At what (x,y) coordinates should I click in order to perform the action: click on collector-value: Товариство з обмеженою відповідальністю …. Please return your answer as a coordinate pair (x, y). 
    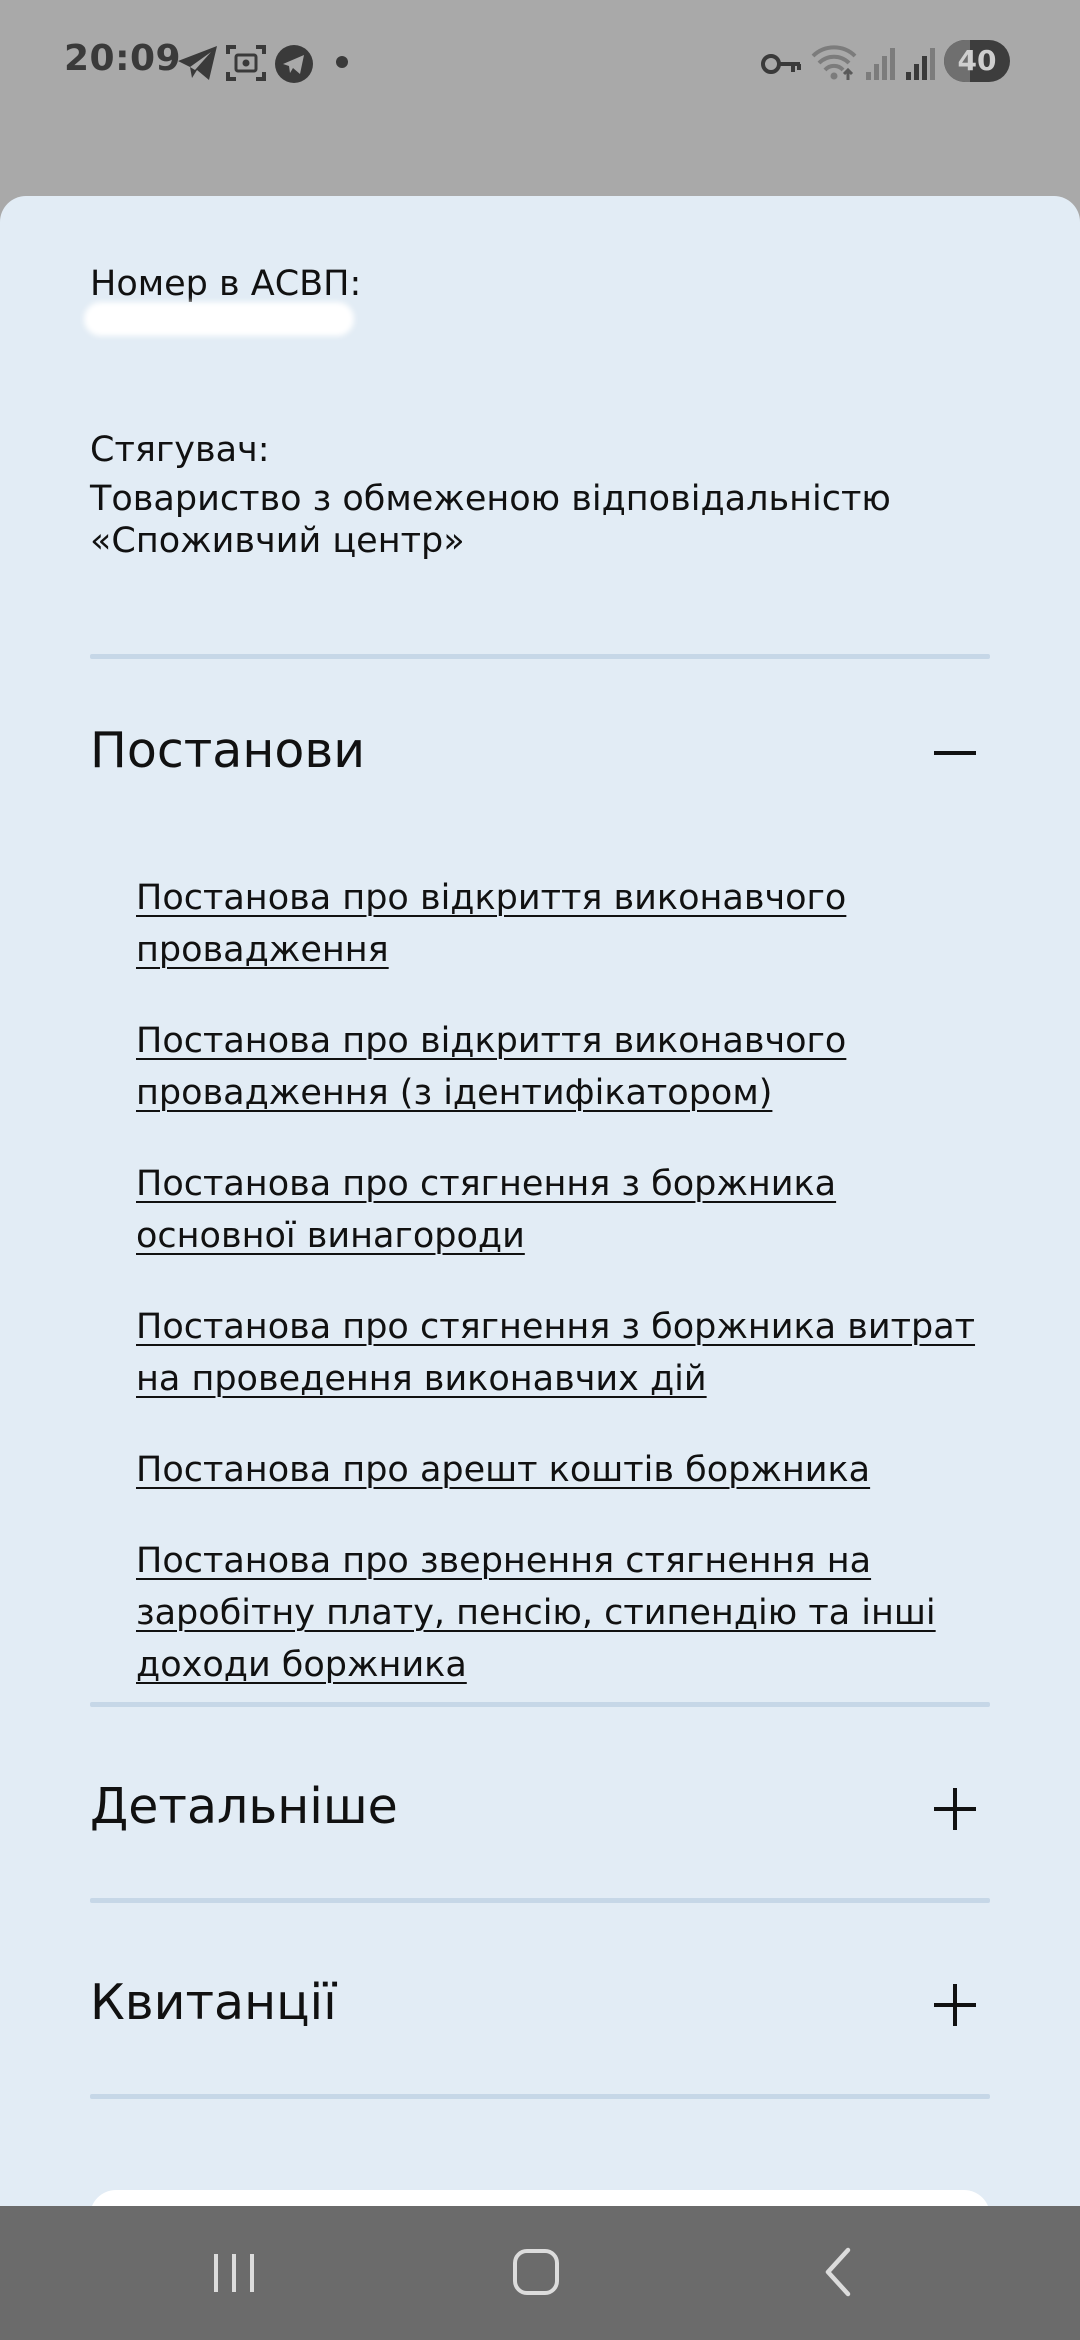
    Looking at the image, I should click on (490, 520).